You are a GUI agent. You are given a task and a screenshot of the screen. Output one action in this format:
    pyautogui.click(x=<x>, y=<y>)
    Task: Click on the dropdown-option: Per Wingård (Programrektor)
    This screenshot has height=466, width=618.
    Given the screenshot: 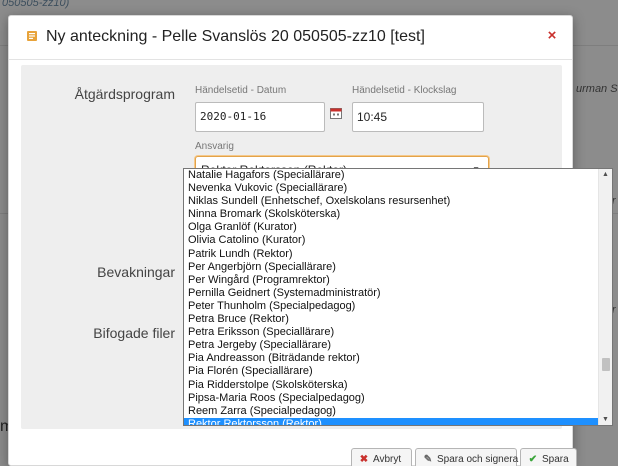 What is the action you would take?
    pyautogui.click(x=398, y=280)
    